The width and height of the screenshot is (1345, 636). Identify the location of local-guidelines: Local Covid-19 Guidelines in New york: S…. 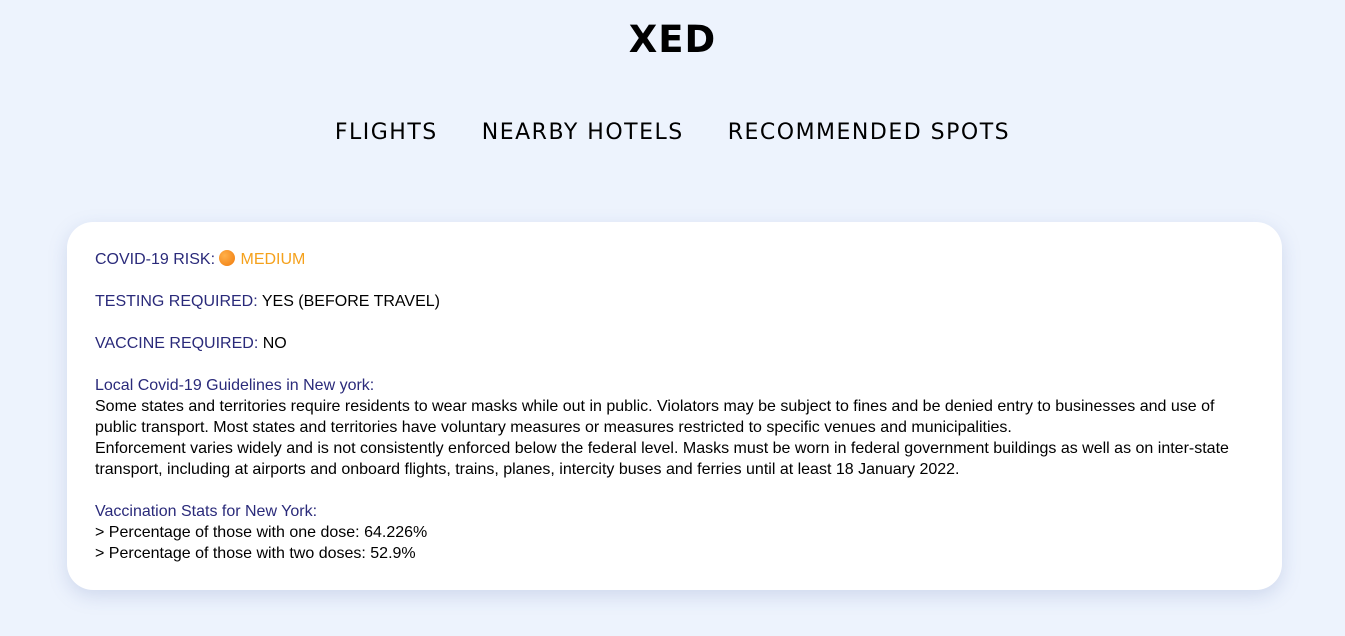
(674, 427).